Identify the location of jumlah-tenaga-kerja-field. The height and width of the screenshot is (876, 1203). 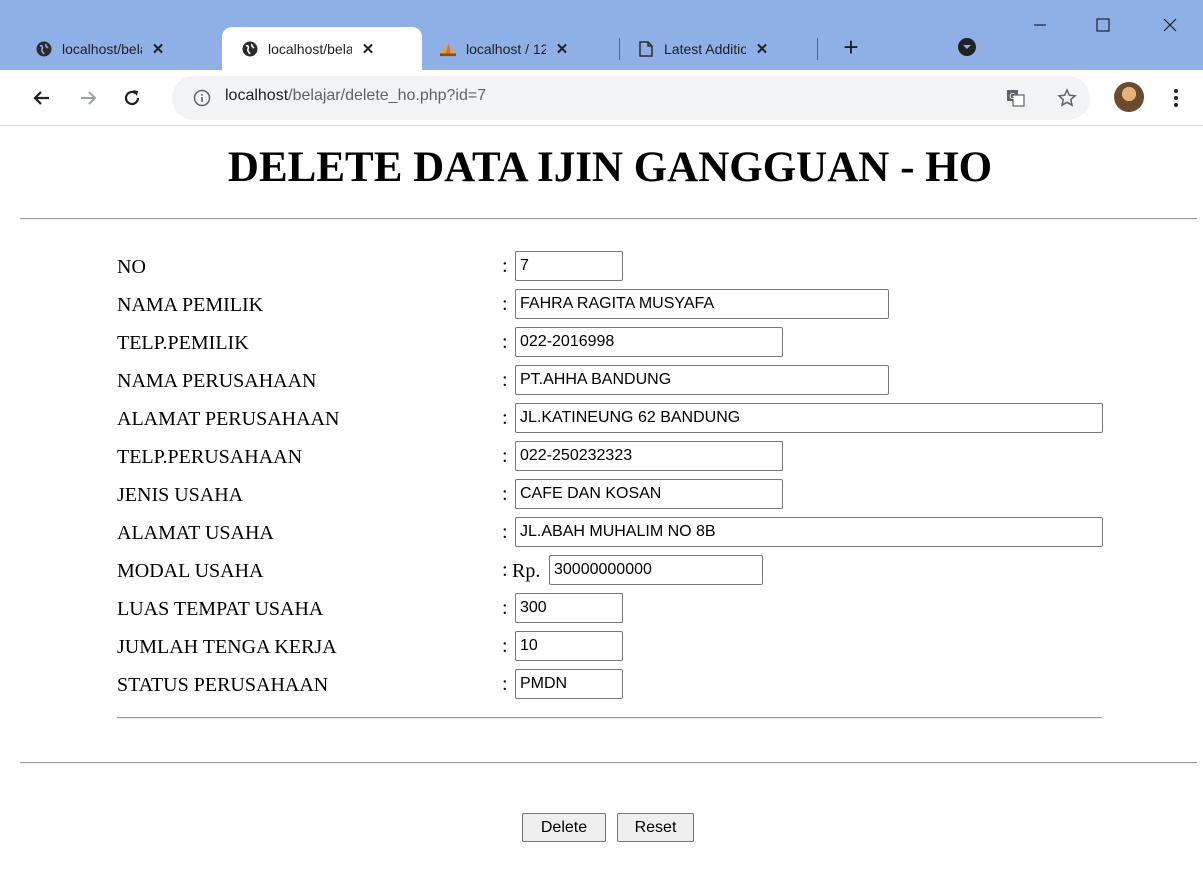
(569, 646).